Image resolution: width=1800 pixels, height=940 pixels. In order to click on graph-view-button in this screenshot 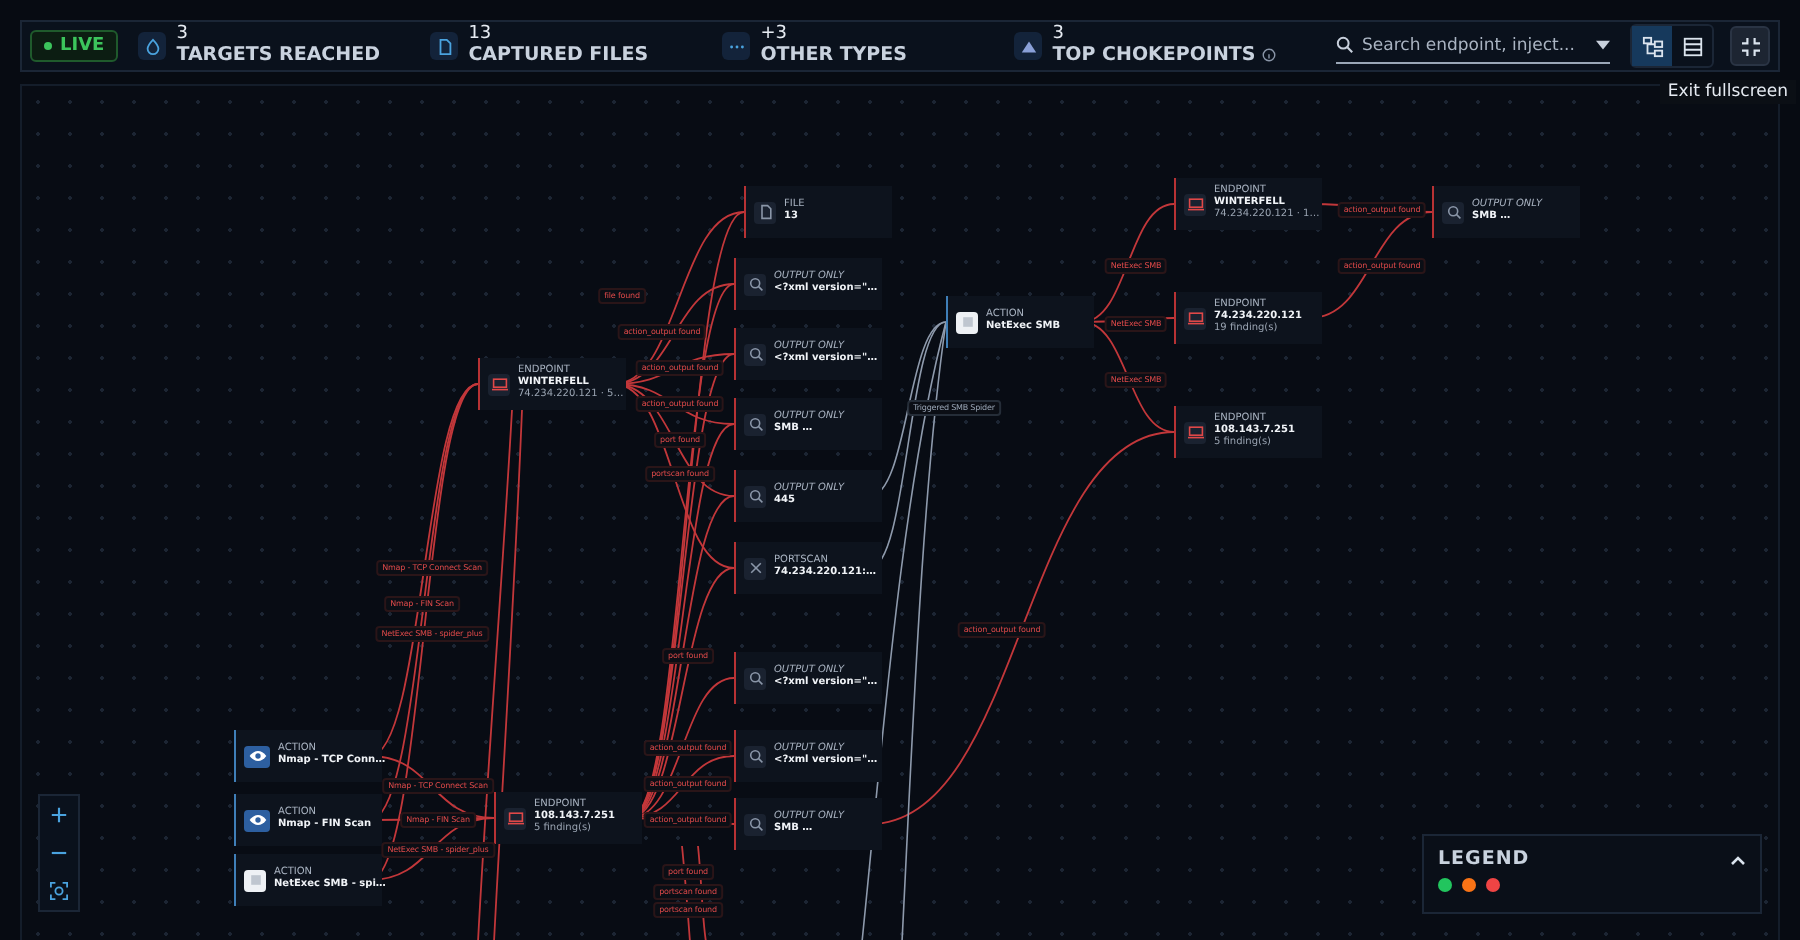, I will do `click(1652, 46)`.